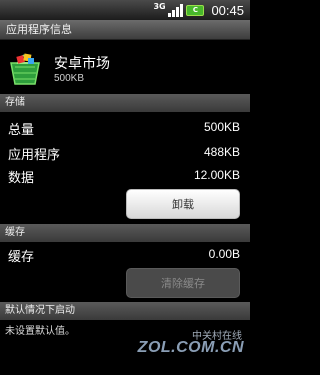  I want to click on storage-total-value: 500KB, so click(221, 127).